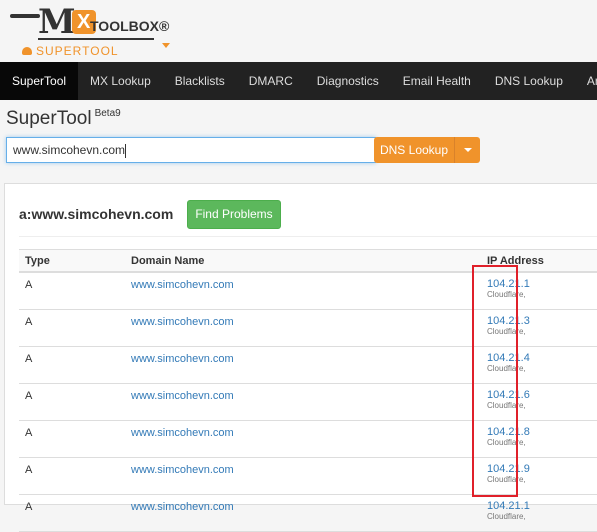 The height and width of the screenshot is (532, 597). Describe the element at coordinates (96, 214) in the screenshot. I see `result-title: a:www.simcohevn.com` at that location.